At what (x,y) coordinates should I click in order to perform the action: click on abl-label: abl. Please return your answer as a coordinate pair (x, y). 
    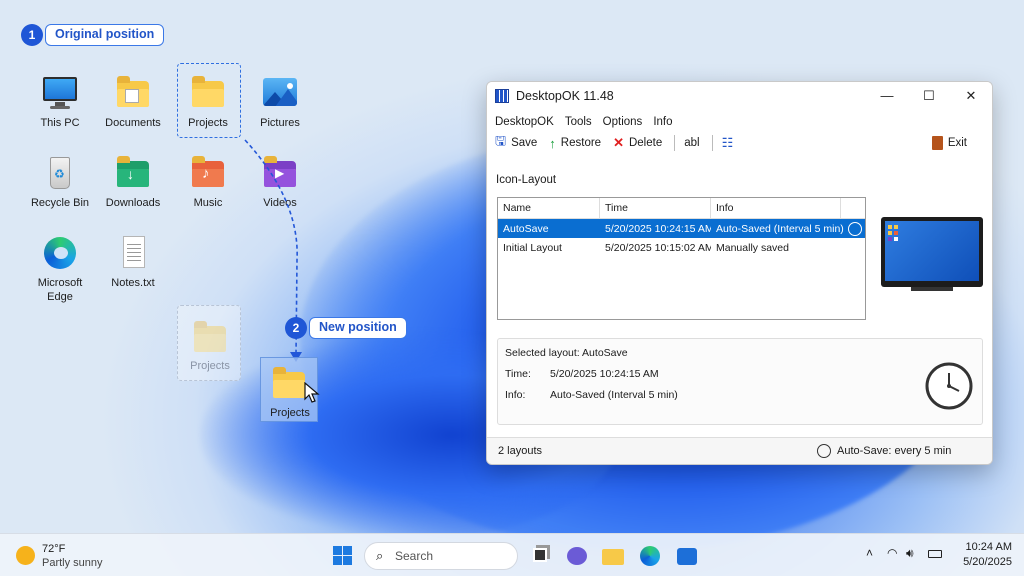
    Looking at the image, I should click on (692, 143).